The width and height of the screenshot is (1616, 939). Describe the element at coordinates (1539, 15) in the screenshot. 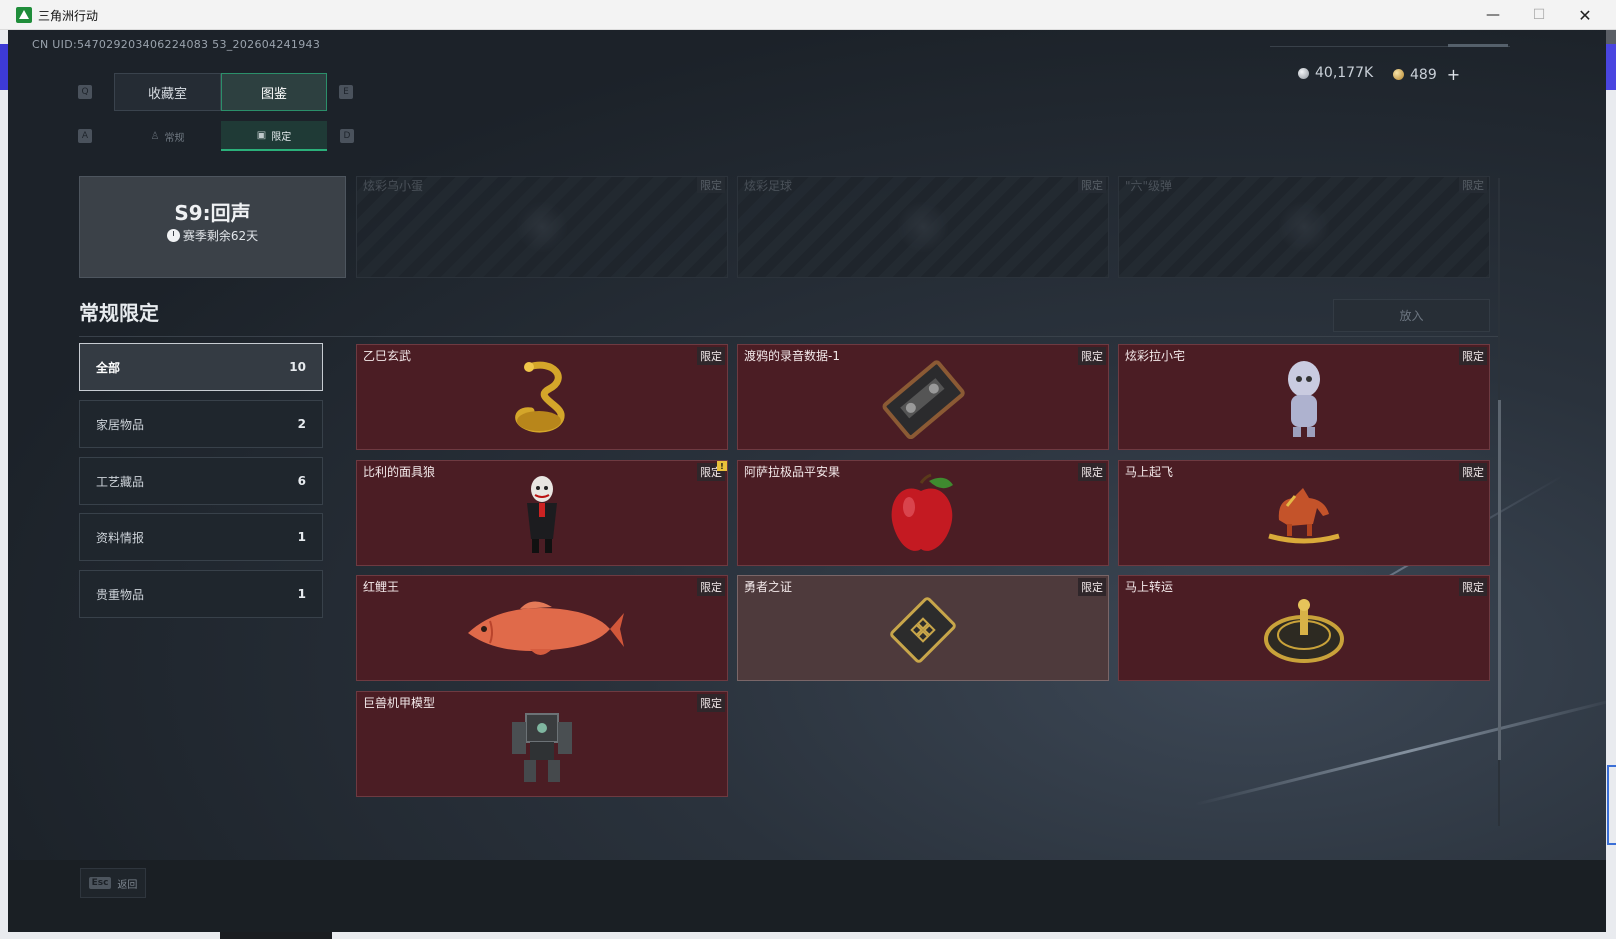

I see `maximize-button: ☐` at that location.